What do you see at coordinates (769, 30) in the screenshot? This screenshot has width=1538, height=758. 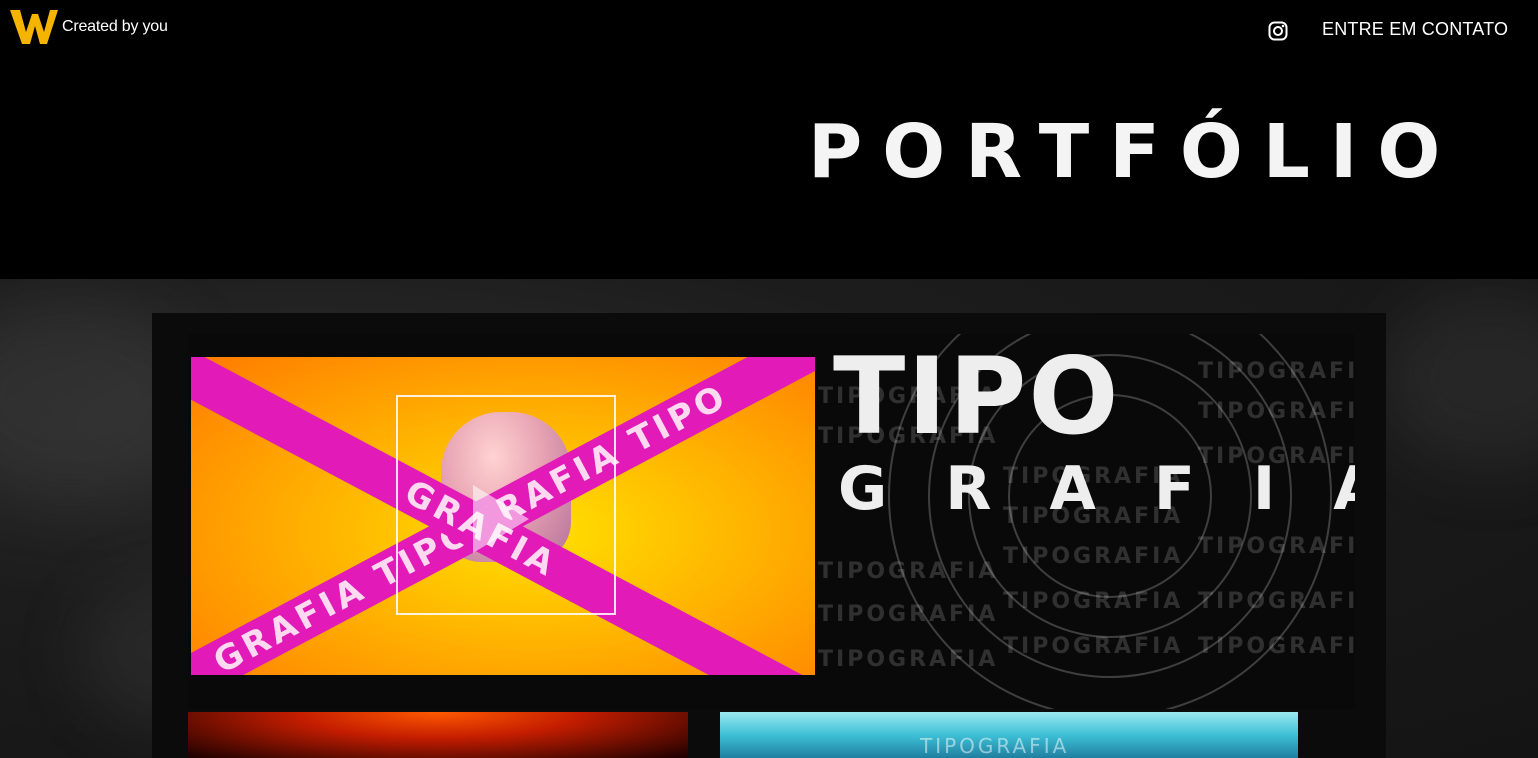 I see `top-bar: Created by you ENTRE EM CONTATO` at bounding box center [769, 30].